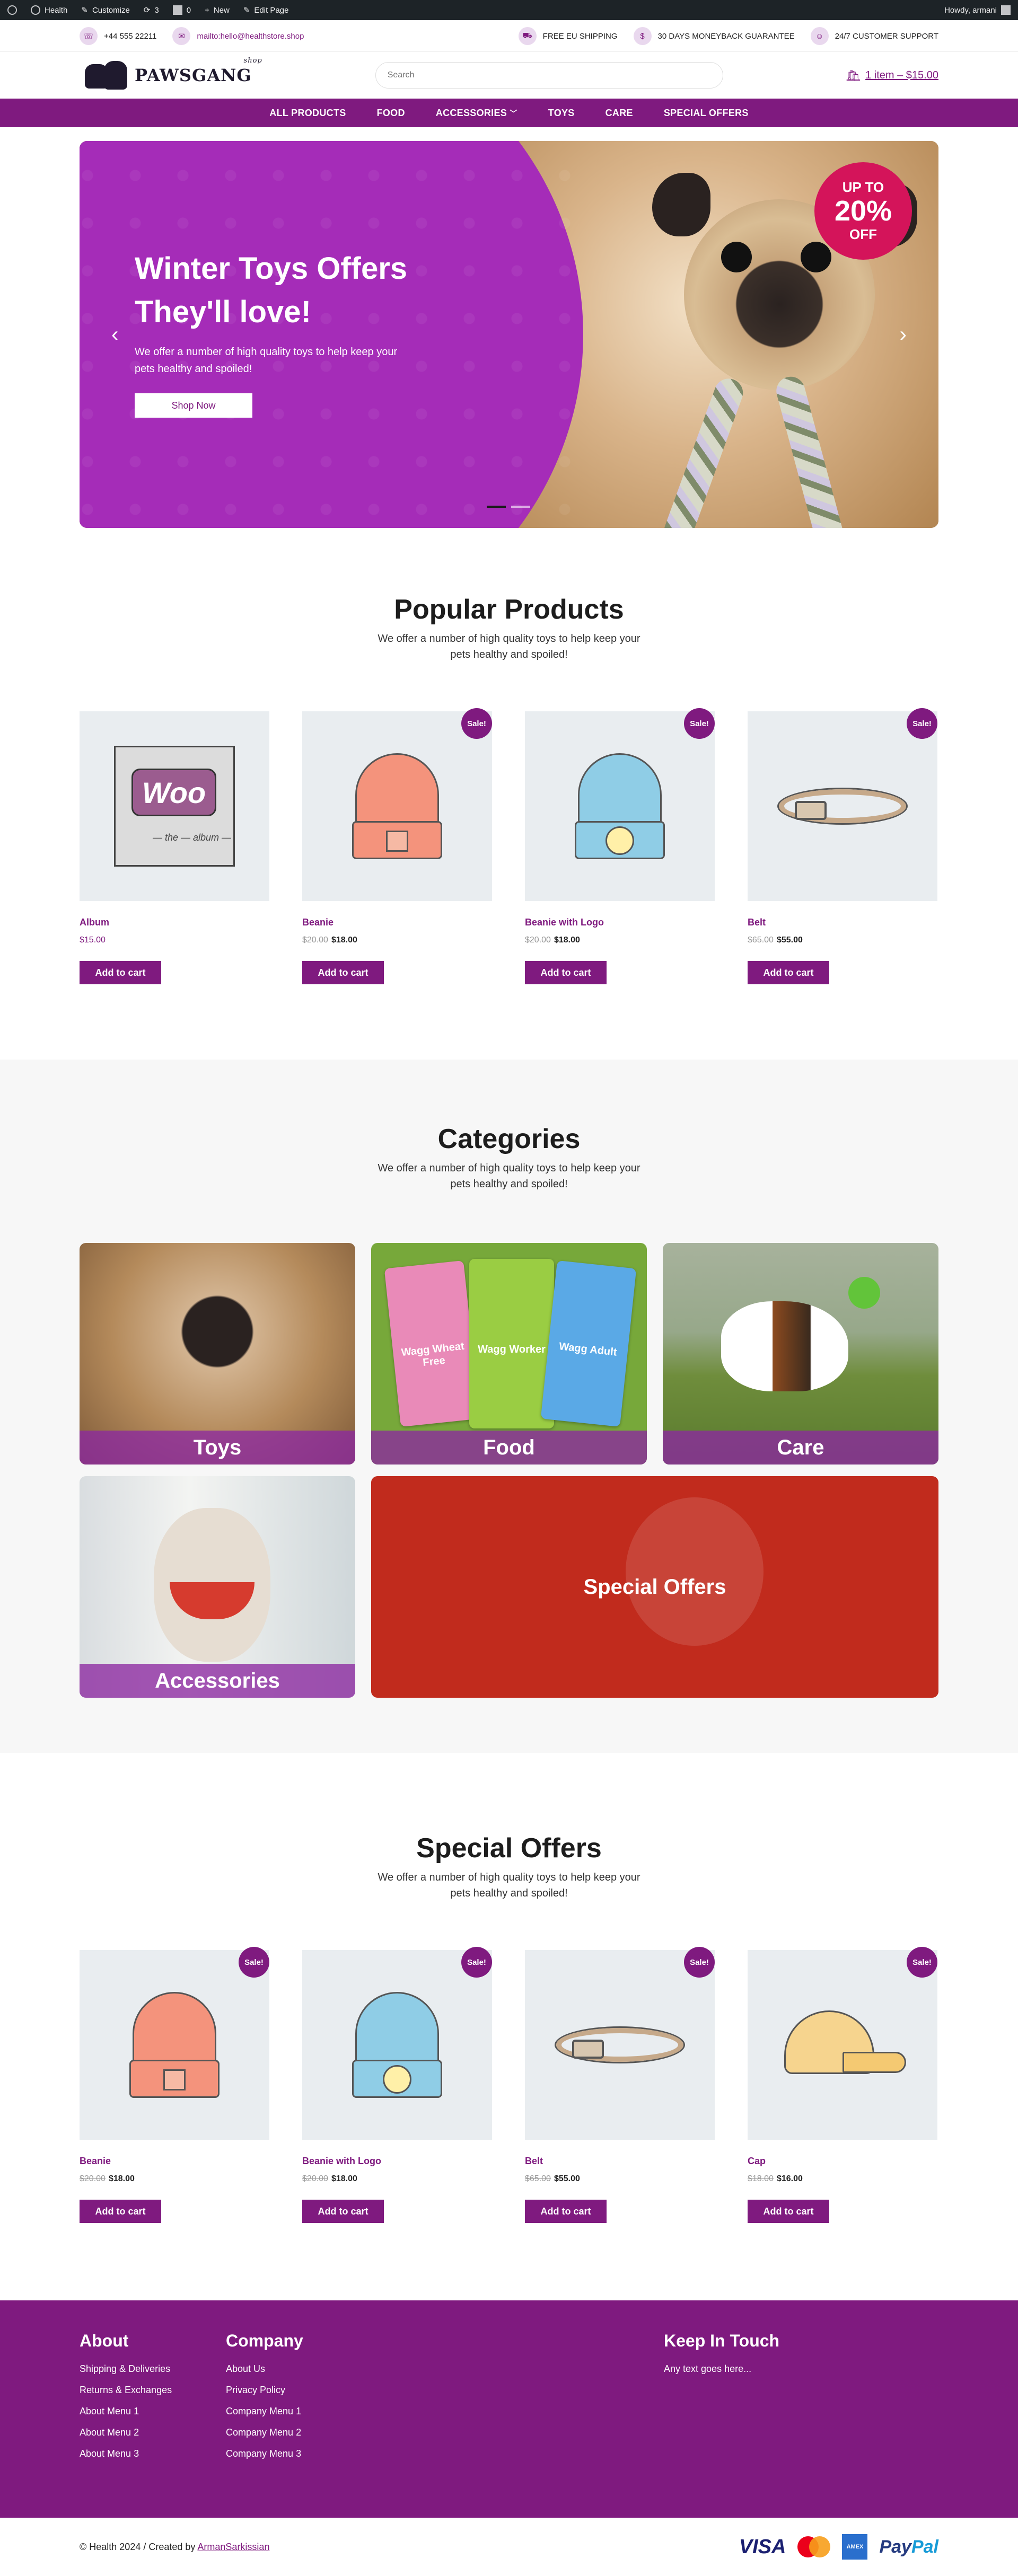  I want to click on footer-link: Company Menu 2, so click(299, 2432).